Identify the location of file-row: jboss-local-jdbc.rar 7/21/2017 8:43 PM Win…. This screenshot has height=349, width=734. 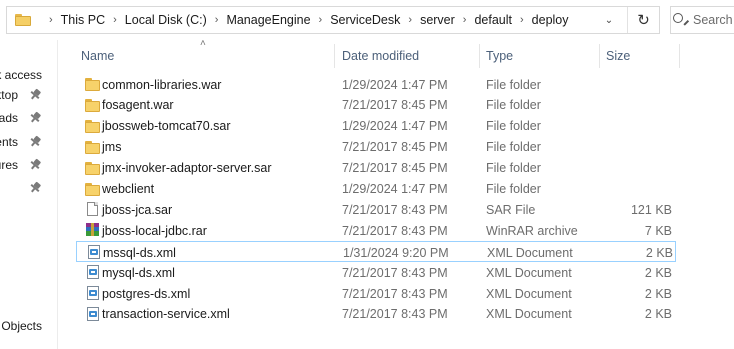
(376, 230).